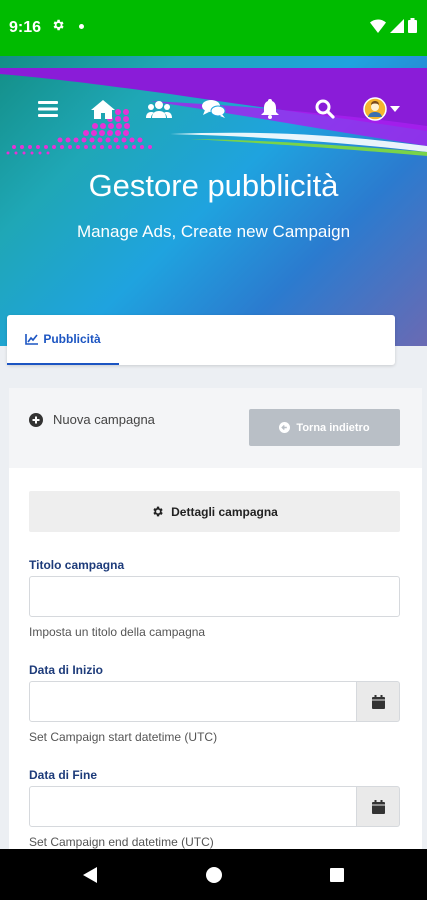 The image size is (427, 900). What do you see at coordinates (215, 428) in the screenshot?
I see `card-header: Nuova campagna Torna indietro` at bounding box center [215, 428].